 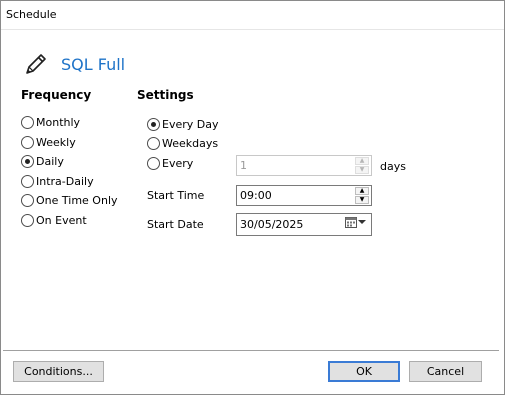 What do you see at coordinates (56, 142) in the screenshot?
I see `radio-label: Weekly` at bounding box center [56, 142].